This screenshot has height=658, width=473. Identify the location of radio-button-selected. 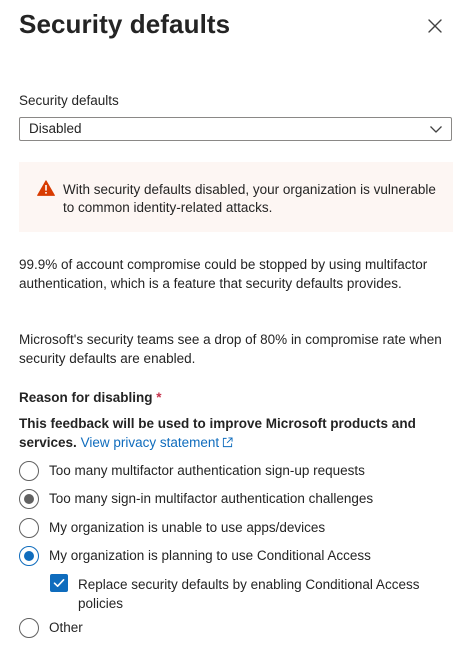
(29, 556).